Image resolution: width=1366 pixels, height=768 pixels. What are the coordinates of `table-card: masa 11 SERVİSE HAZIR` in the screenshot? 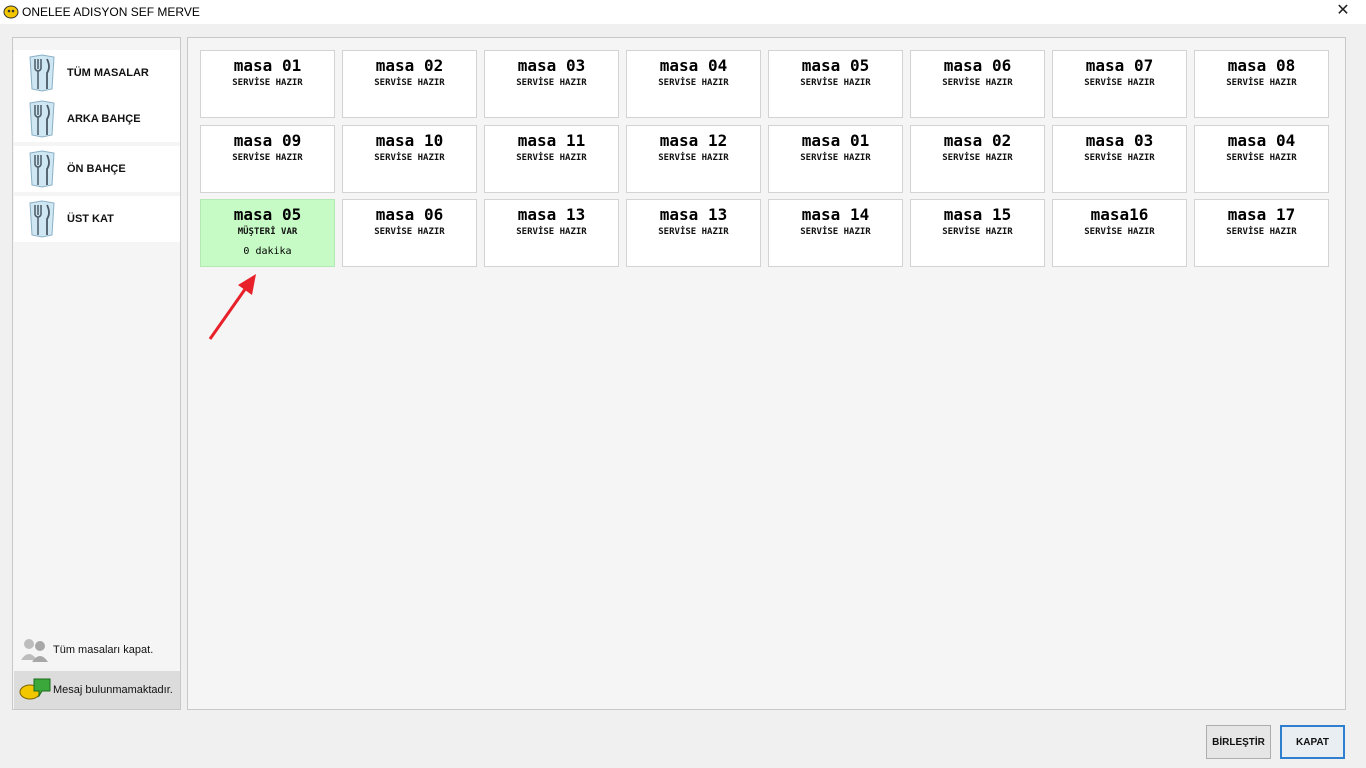 It's located at (551, 159).